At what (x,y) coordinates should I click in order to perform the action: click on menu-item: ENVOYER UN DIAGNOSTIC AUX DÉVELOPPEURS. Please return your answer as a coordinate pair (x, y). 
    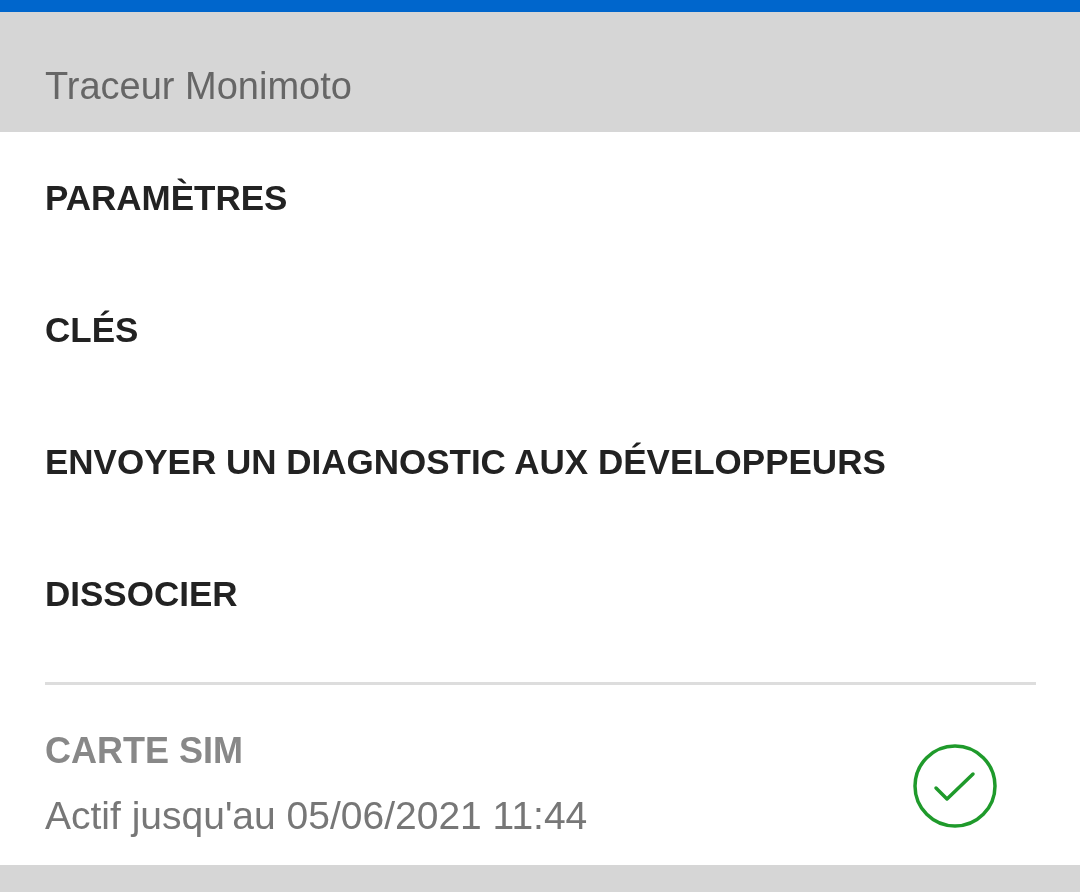
    Looking at the image, I should click on (540, 462).